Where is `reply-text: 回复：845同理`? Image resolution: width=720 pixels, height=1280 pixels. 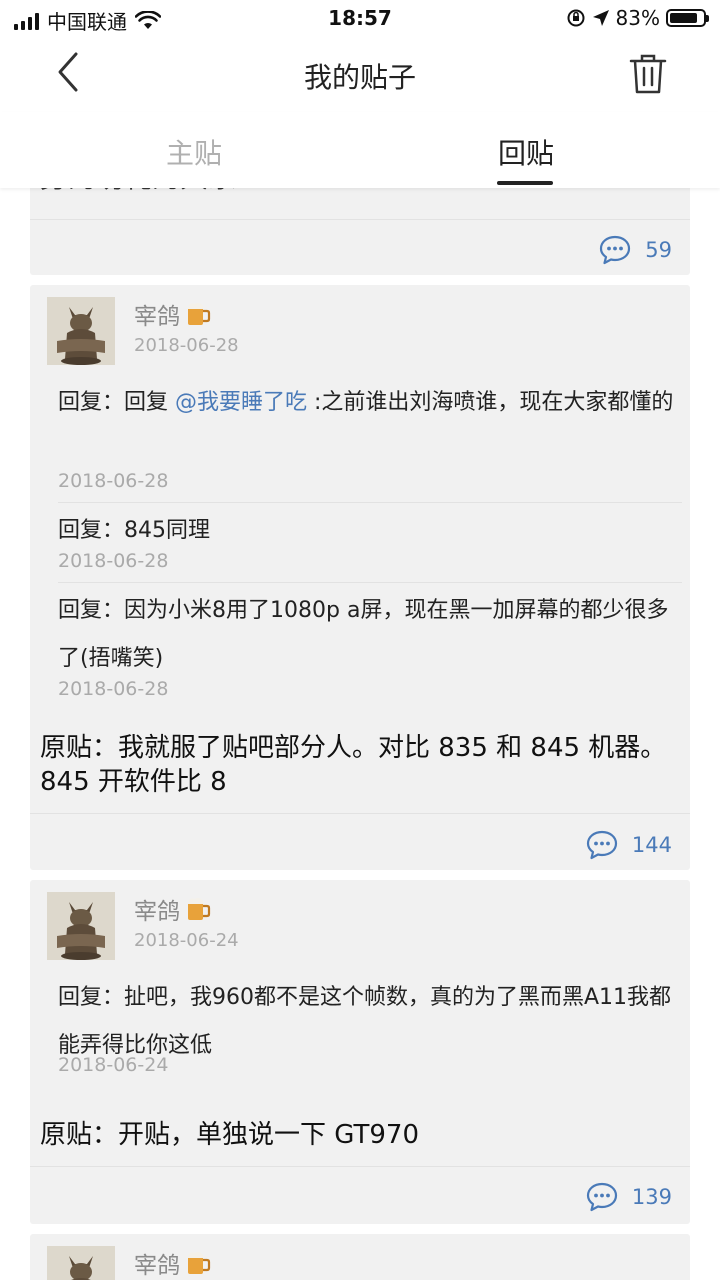
reply-text: 回复：845同理 is located at coordinates (367, 531).